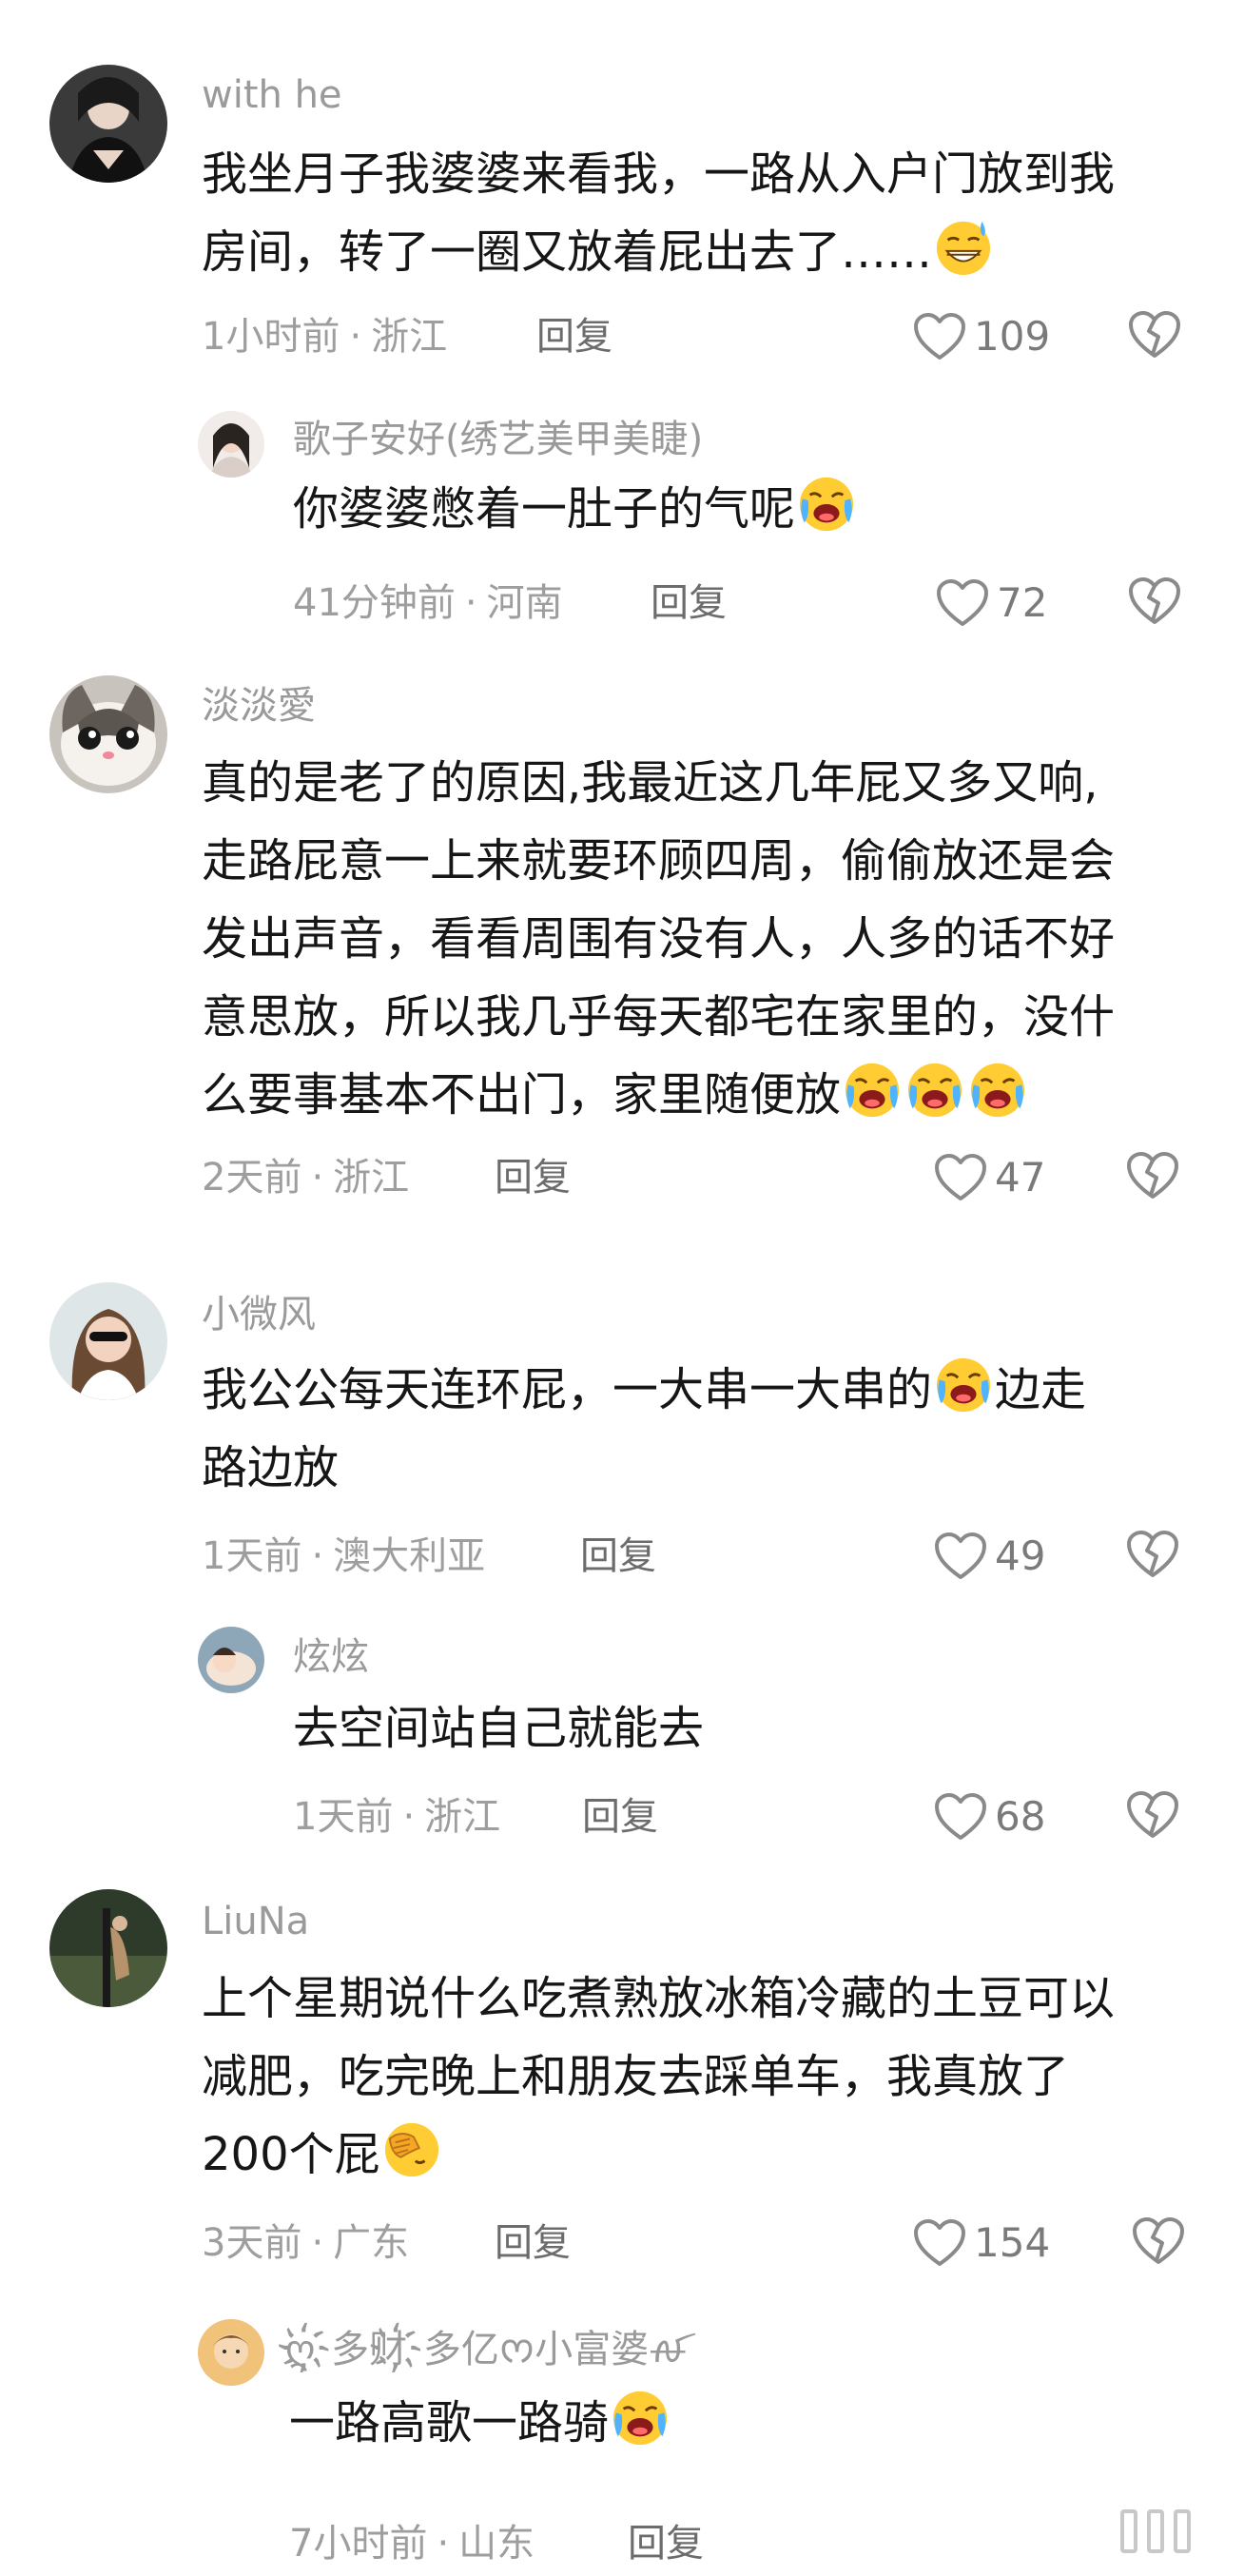  Describe the element at coordinates (963, 248) in the screenshot. I see `grinning-sweat-emoji` at that location.